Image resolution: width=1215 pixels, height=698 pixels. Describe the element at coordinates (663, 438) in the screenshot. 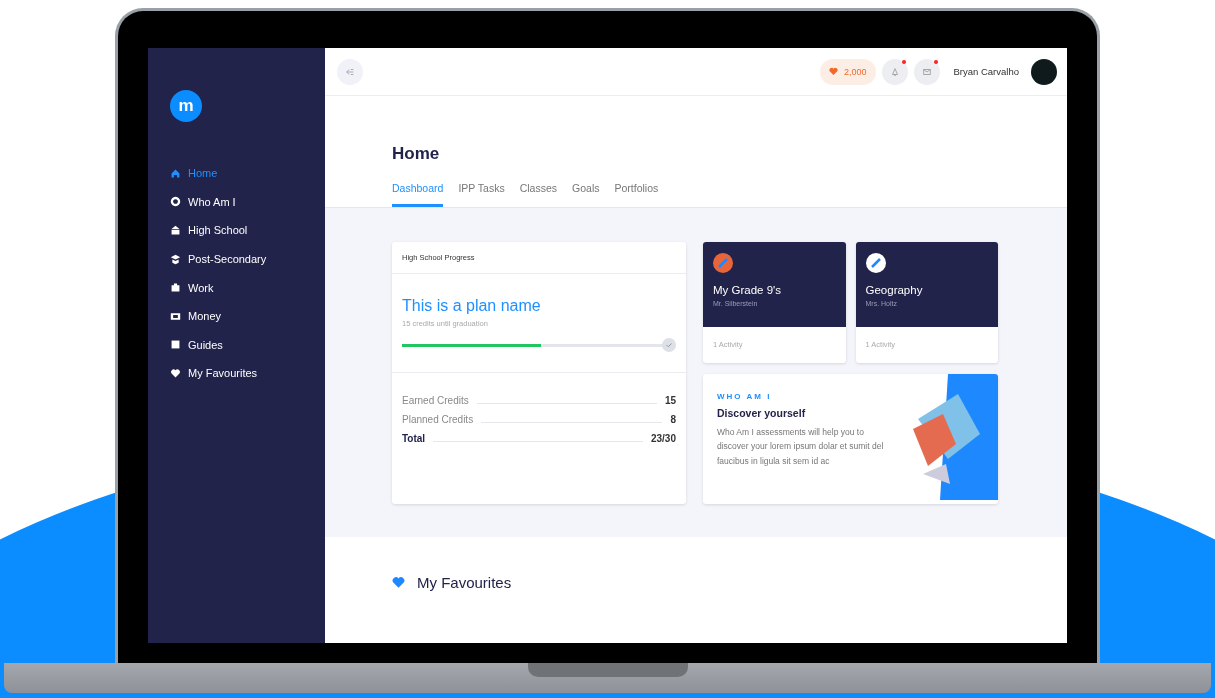

I see `credit-value: 23/30` at that location.